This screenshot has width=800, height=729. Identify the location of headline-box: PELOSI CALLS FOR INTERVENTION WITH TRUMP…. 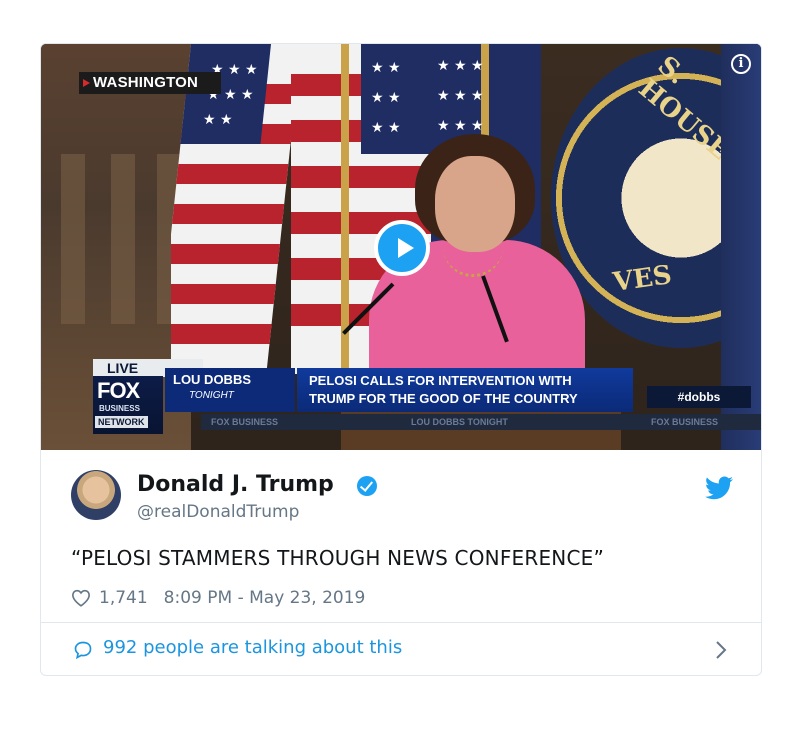
(465, 390).